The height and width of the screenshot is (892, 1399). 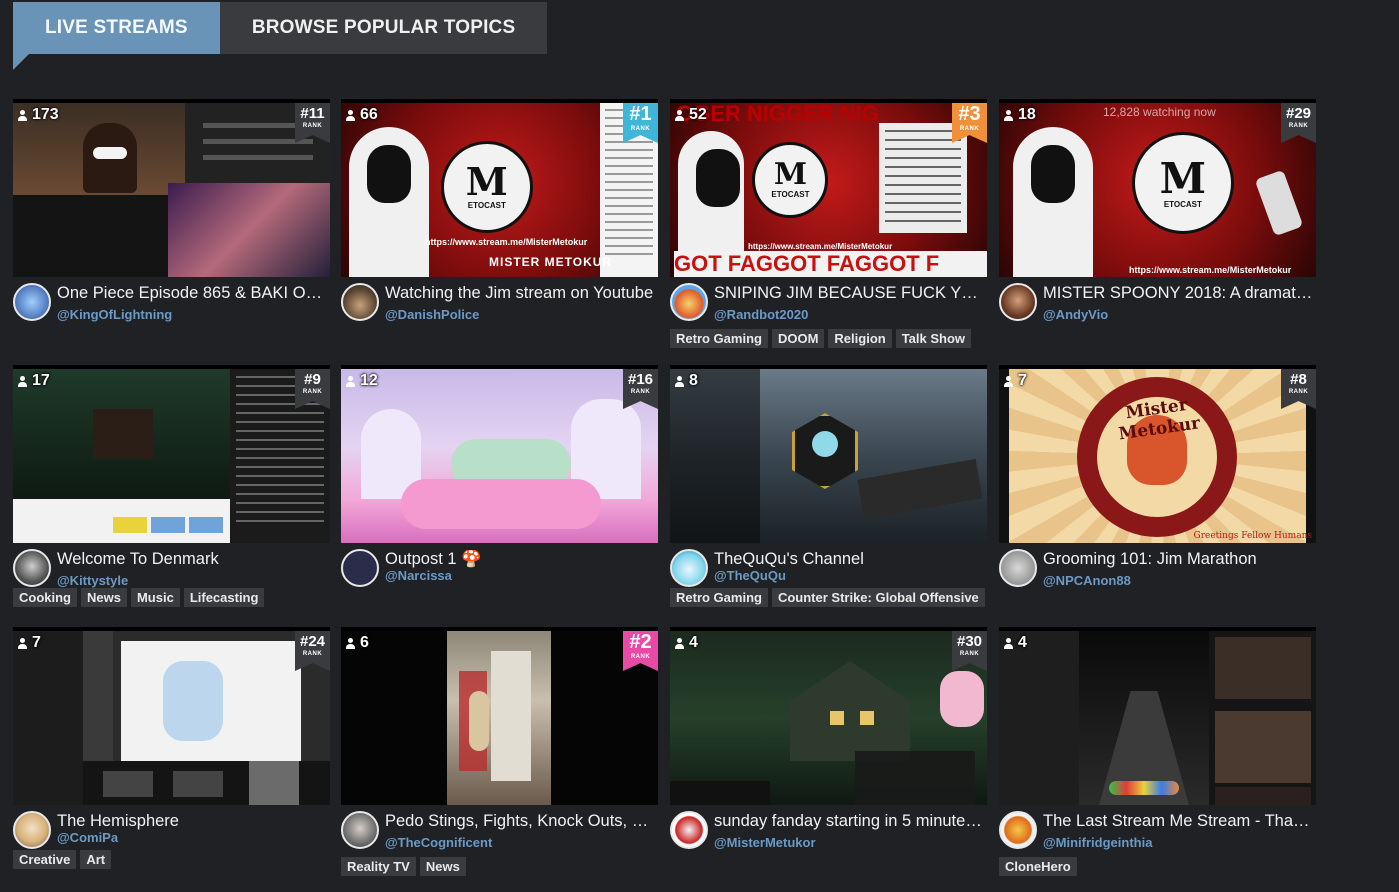 What do you see at coordinates (383, 28) in the screenshot?
I see `tab-browse-popular-topics: BROWSE POPULAR TOPICS` at bounding box center [383, 28].